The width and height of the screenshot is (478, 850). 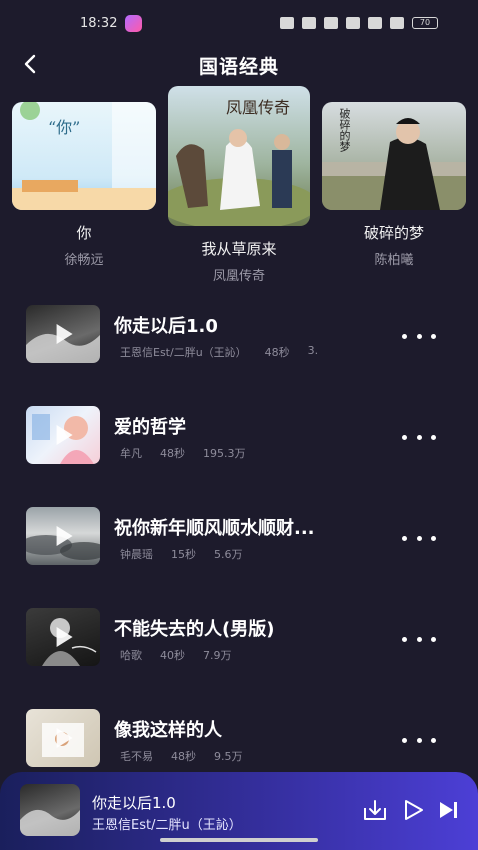 What do you see at coordinates (50, 822) in the screenshot?
I see `player-cover-art` at bounding box center [50, 822].